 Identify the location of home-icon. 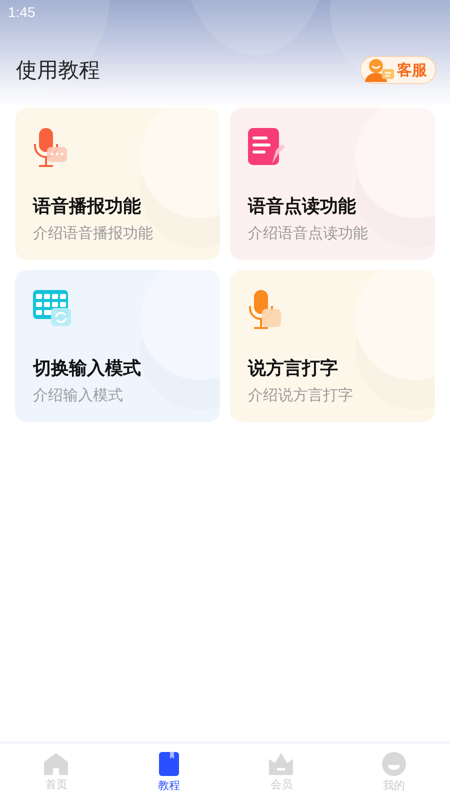
(56, 763).